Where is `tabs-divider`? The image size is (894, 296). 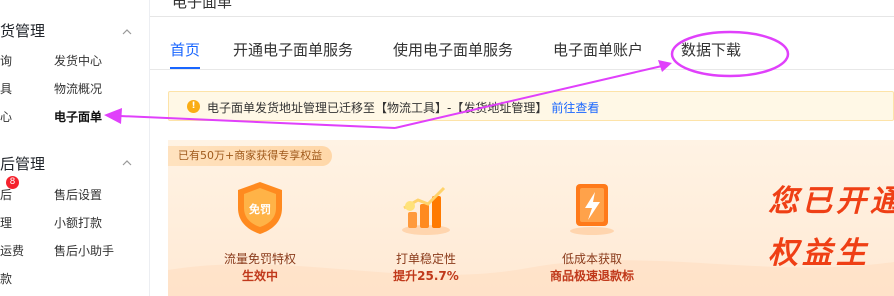
tabs-divider is located at coordinates (522, 69).